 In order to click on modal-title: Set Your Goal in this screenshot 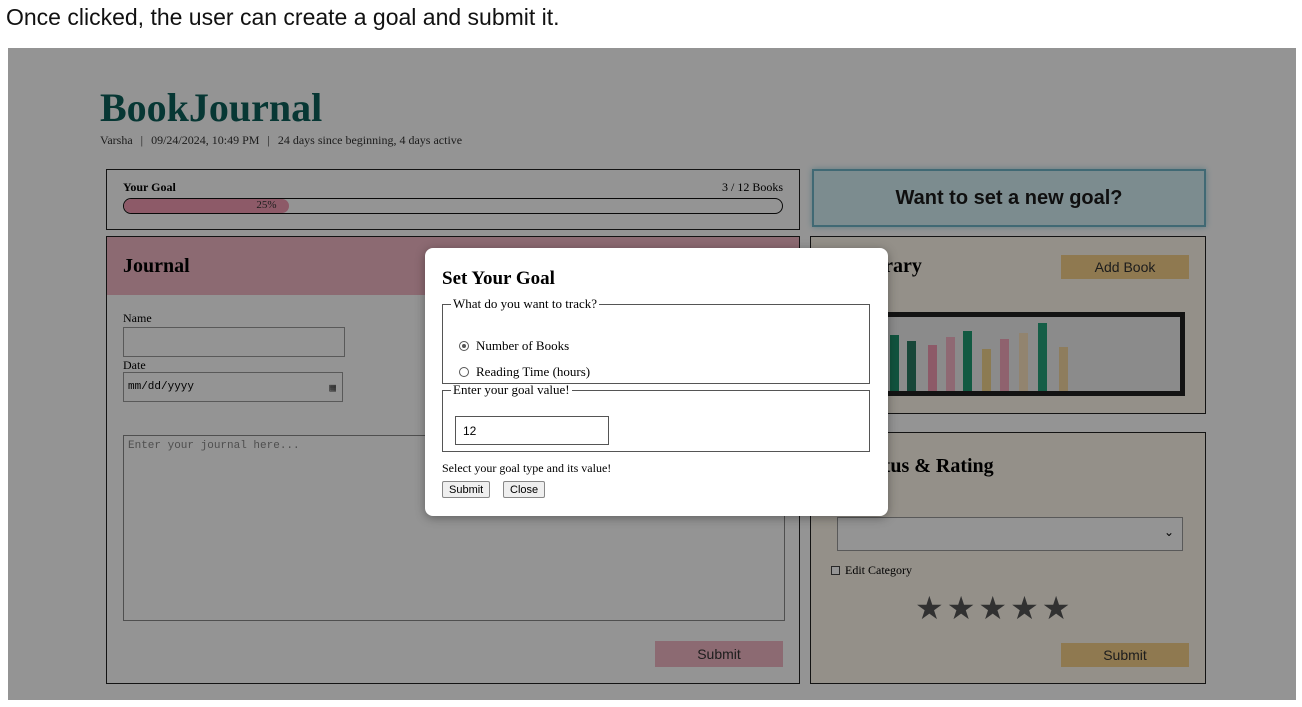, I will do `click(498, 278)`.